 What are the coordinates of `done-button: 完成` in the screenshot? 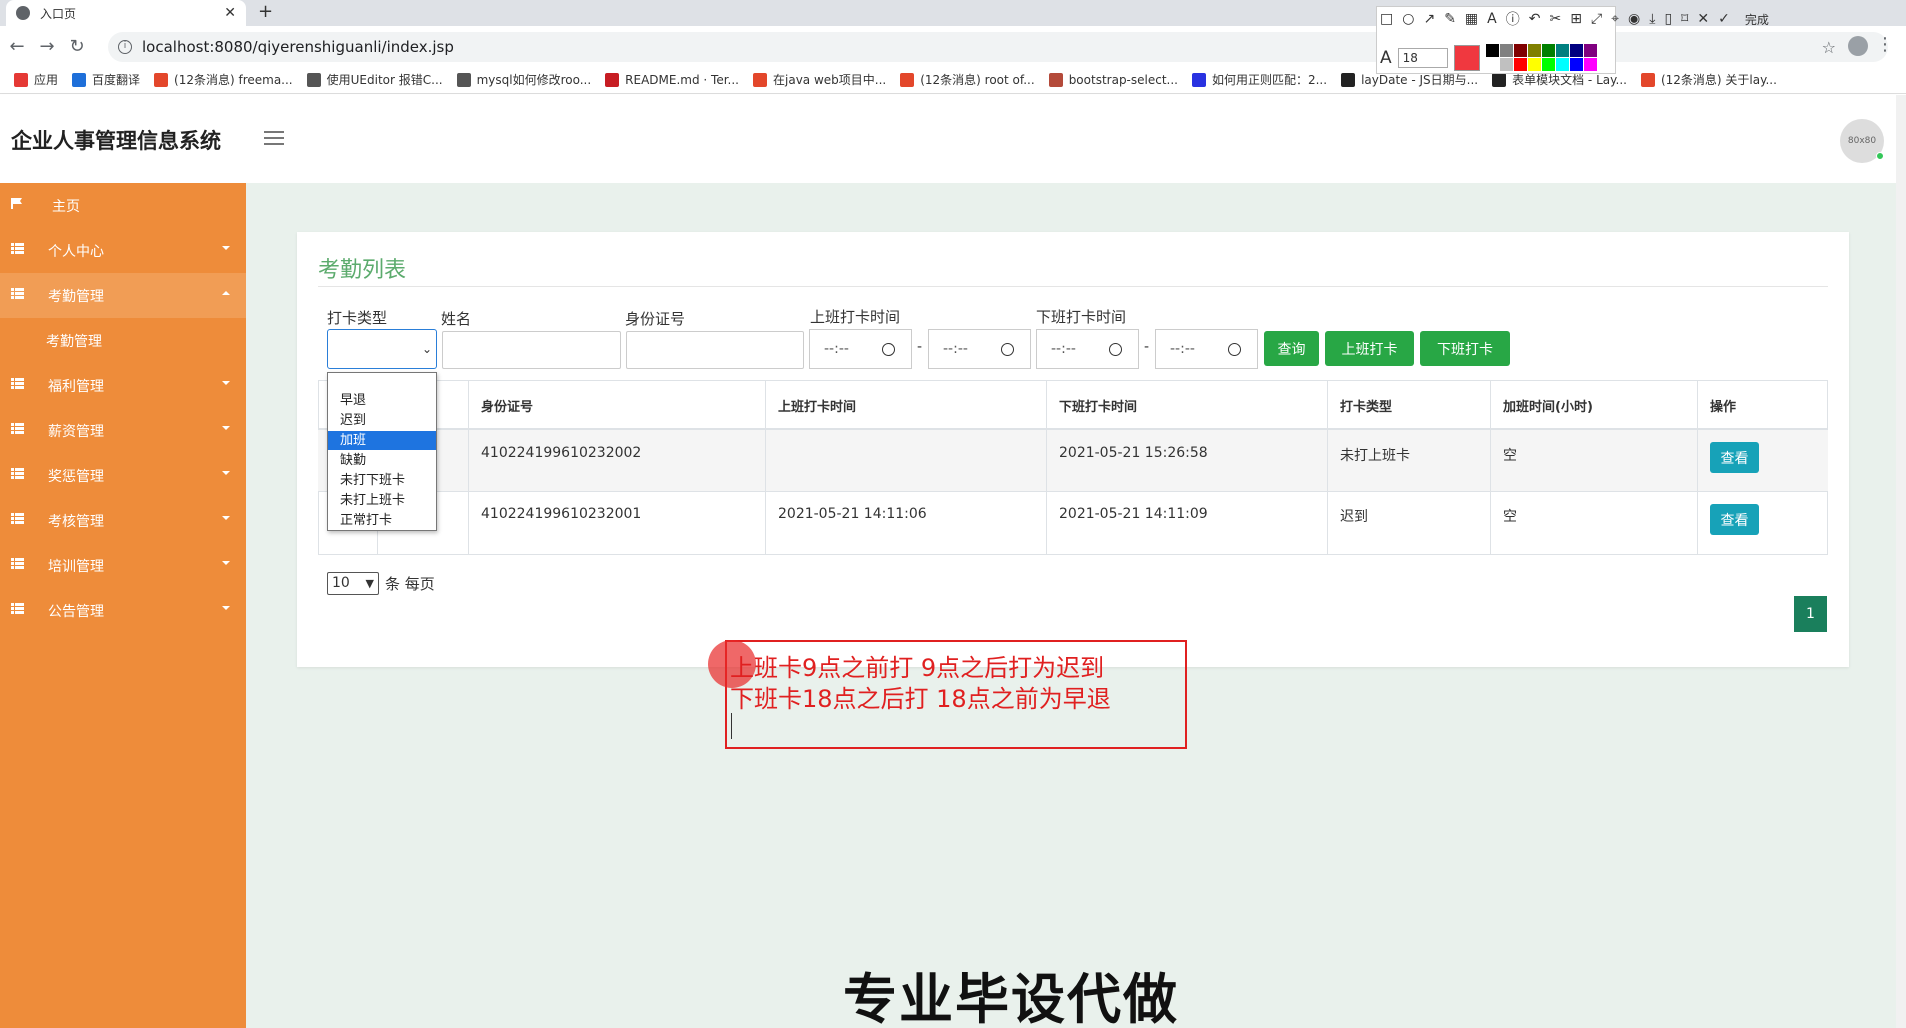 It's located at (1757, 19).